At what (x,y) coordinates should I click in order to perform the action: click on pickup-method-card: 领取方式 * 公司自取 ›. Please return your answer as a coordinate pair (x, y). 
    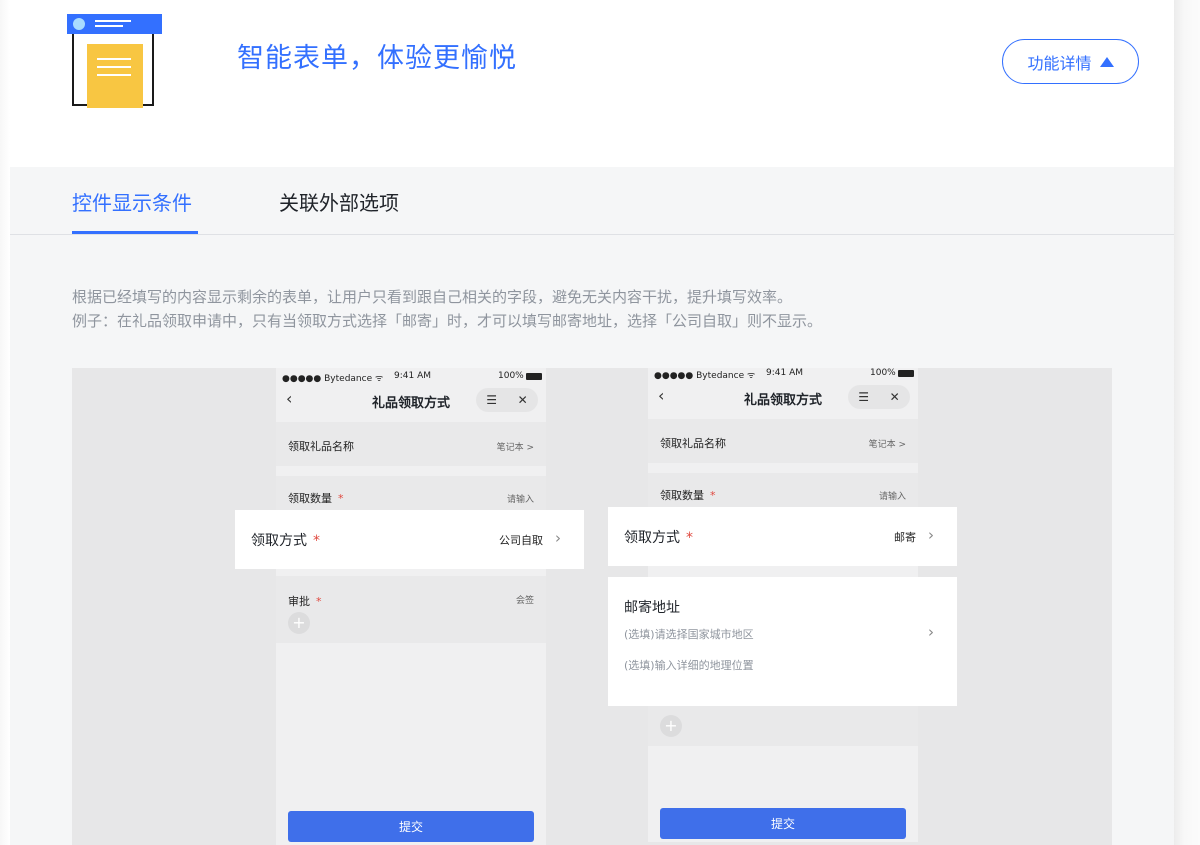
    Looking at the image, I should click on (409, 539).